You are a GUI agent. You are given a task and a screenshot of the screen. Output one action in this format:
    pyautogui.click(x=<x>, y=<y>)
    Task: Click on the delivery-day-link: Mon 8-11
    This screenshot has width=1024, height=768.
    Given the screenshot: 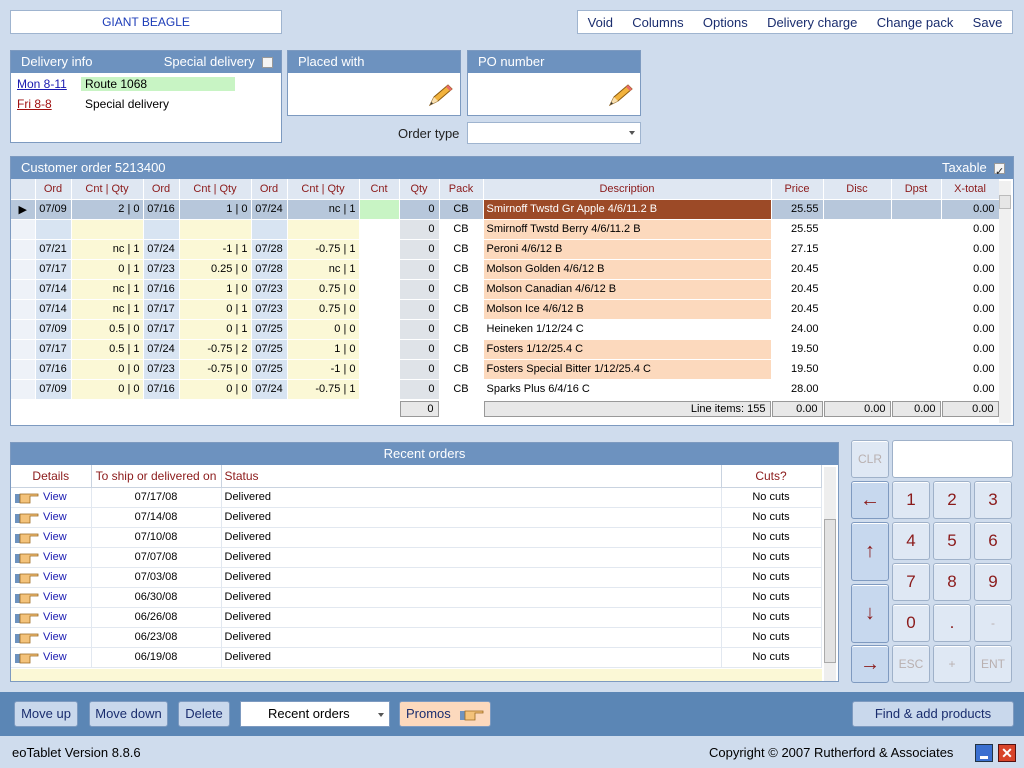 What is the action you would take?
    pyautogui.click(x=46, y=84)
    